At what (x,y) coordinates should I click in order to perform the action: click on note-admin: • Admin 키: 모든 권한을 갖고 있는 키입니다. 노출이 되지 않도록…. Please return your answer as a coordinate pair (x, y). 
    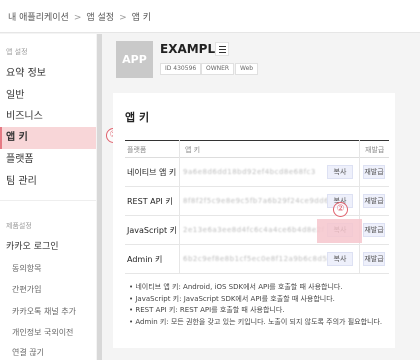
    Looking at the image, I should click on (256, 321).